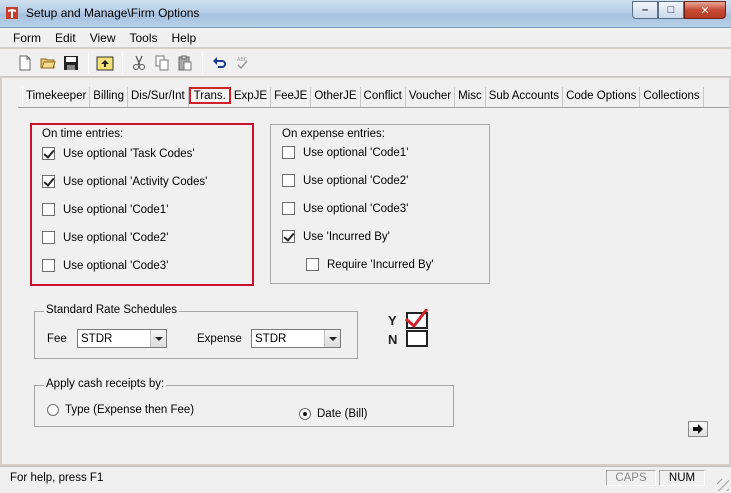 The width and height of the screenshot is (731, 493). What do you see at coordinates (525, 97) in the screenshot?
I see `tab-sub-accounts: Sub Accounts` at bounding box center [525, 97].